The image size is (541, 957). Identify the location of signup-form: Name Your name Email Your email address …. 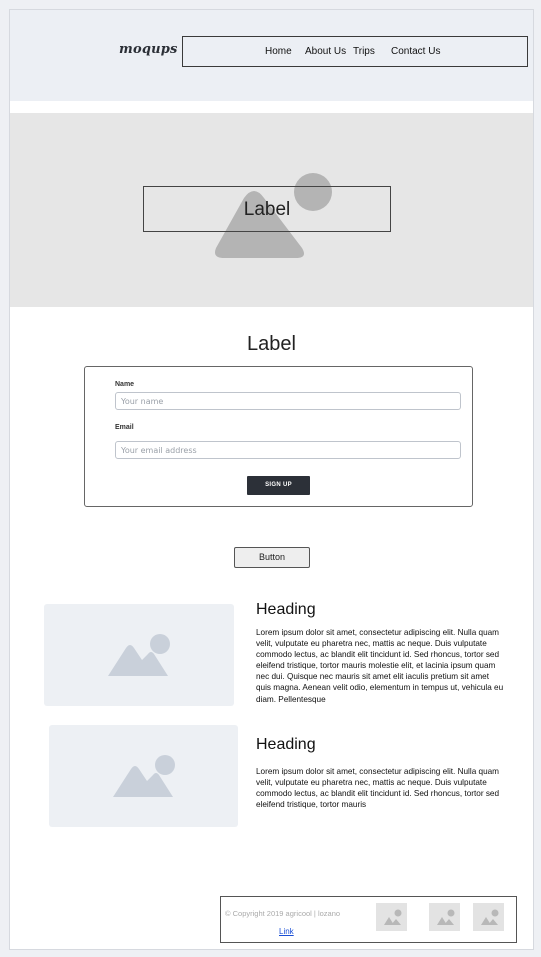
(278, 436).